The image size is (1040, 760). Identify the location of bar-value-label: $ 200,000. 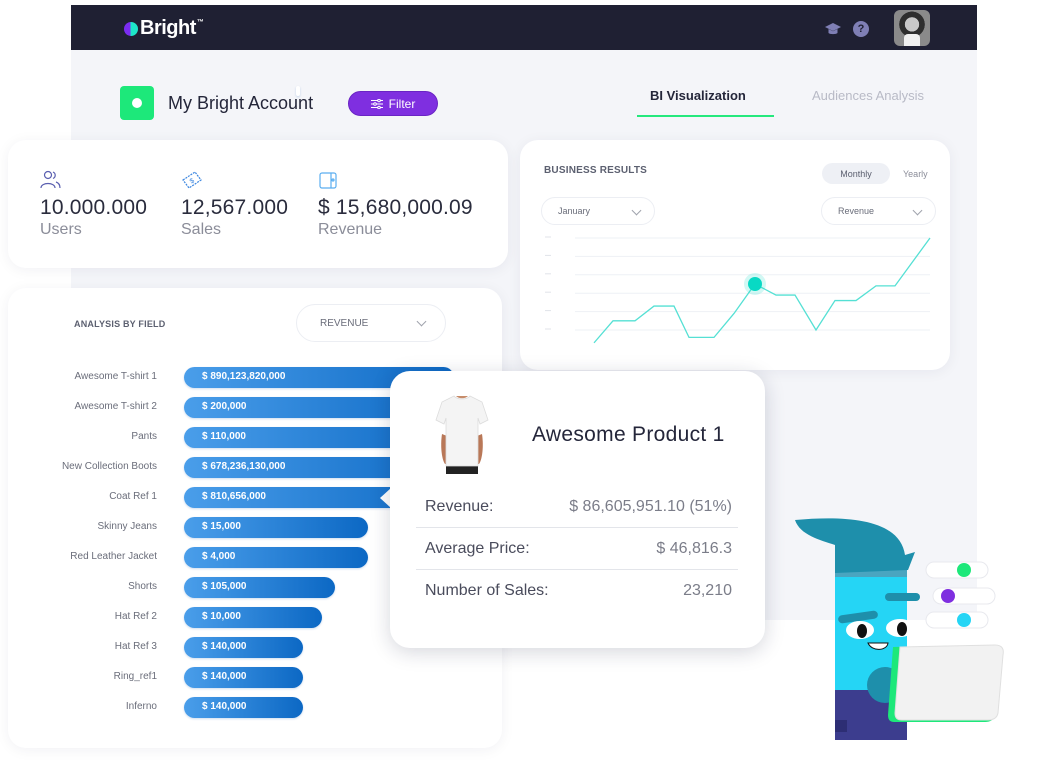
(224, 406).